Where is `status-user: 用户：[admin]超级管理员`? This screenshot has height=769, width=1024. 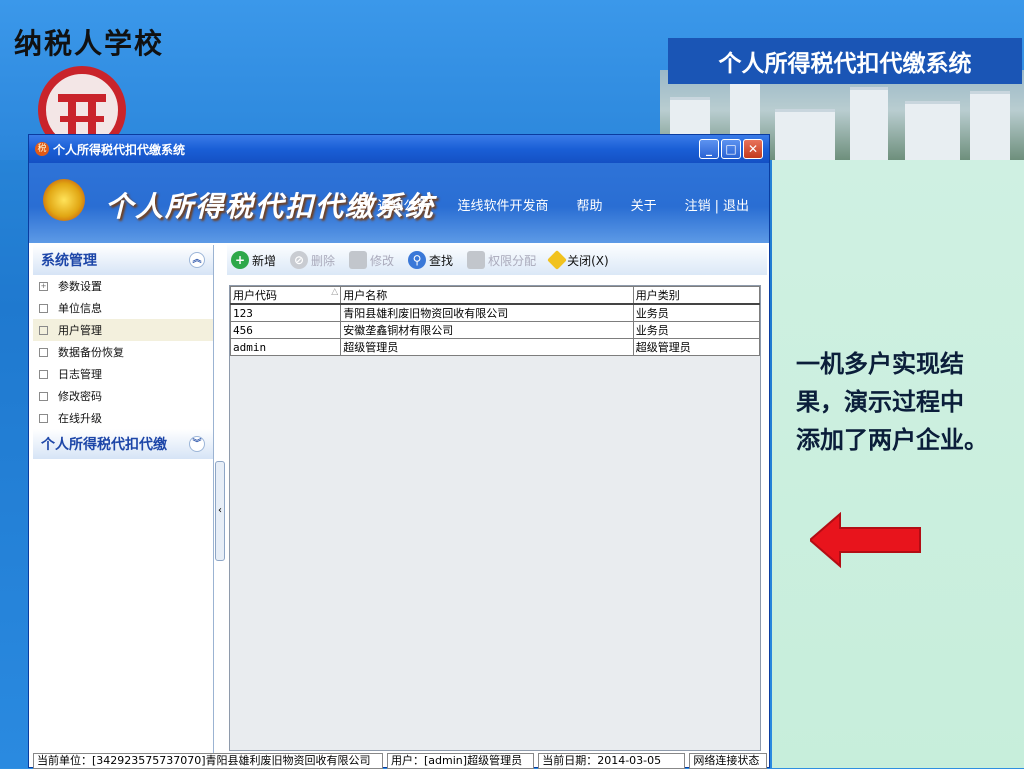
status-user: 用户：[admin]超级管理员 is located at coordinates (461, 761).